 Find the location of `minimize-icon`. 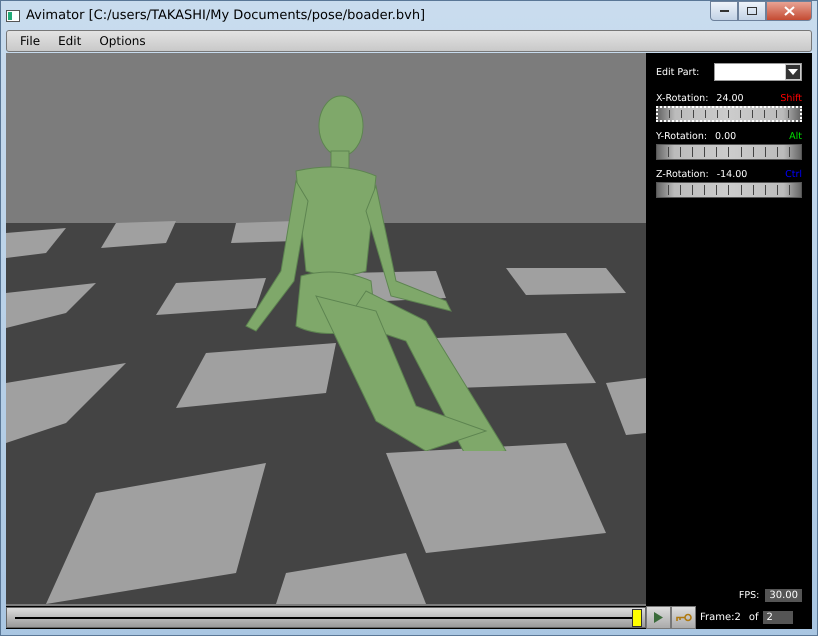

minimize-icon is located at coordinates (724, 11).